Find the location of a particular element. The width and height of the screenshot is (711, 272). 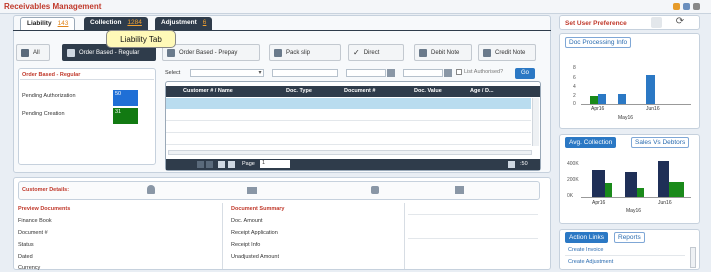

cart-icon is located at coordinates (171, 52).